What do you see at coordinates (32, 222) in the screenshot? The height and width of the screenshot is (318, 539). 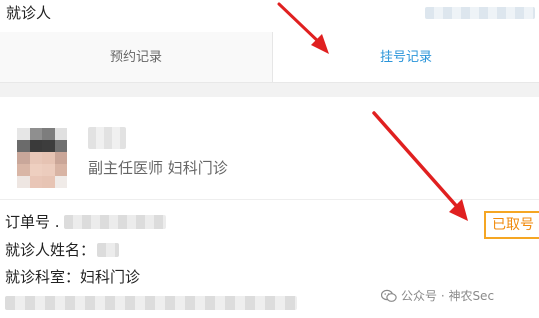 I see `order-number-label: 订单号 .` at bounding box center [32, 222].